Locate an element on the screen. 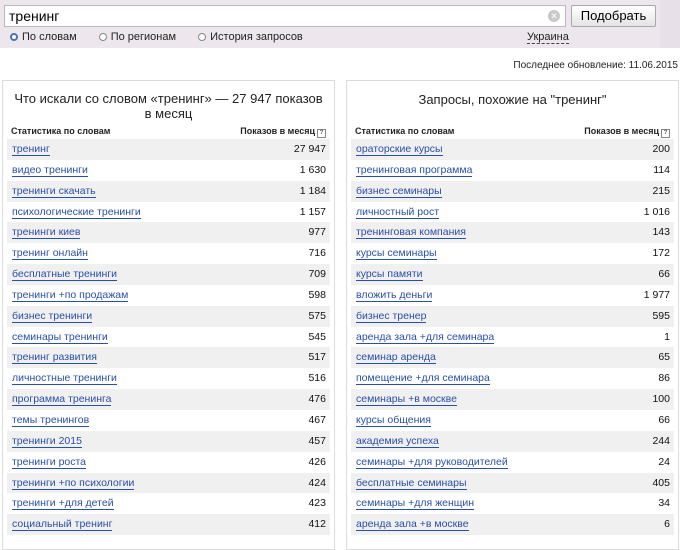  impressions-count: 595 is located at coordinates (661, 315).